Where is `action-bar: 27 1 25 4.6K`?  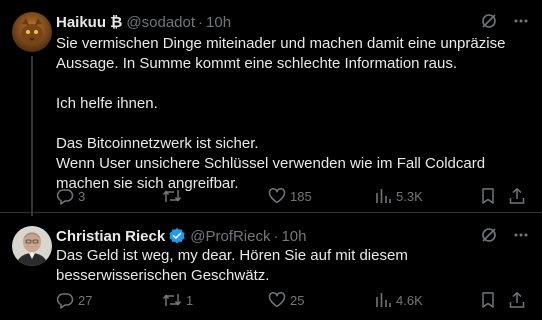 action-bar: 27 1 25 4.6K is located at coordinates (291, 300).